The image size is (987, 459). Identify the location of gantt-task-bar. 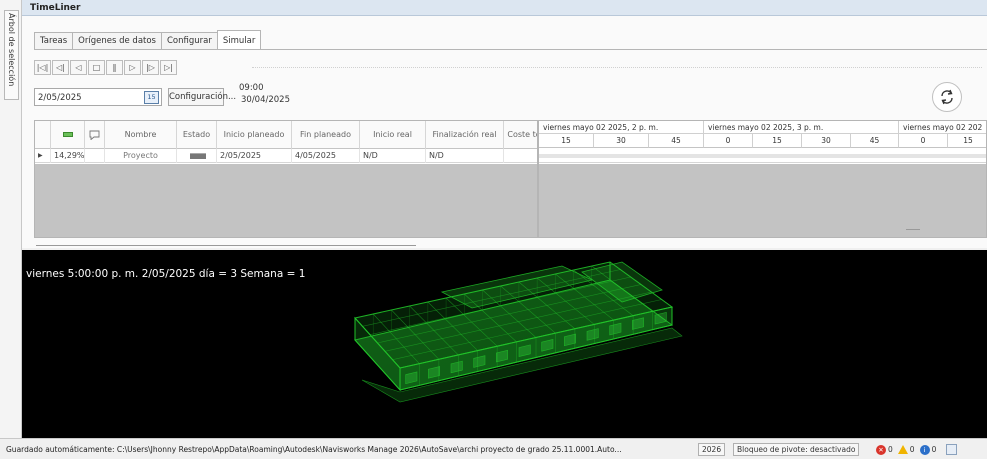
(762, 156).